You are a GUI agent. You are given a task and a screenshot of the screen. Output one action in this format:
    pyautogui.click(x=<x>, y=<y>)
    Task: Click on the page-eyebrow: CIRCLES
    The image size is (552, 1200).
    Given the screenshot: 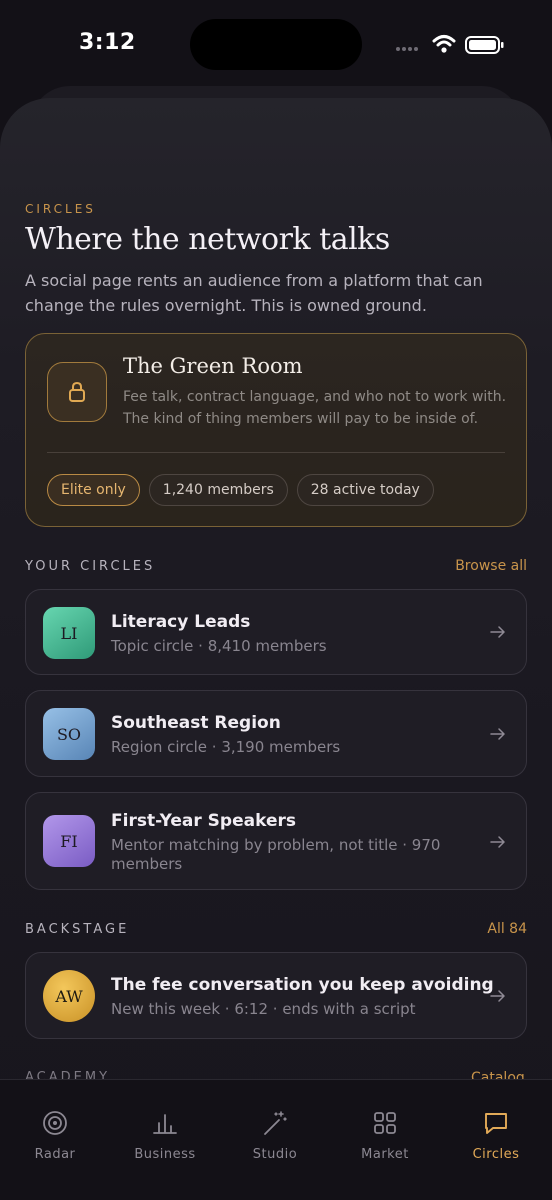 What is the action you would take?
    pyautogui.click(x=60, y=209)
    